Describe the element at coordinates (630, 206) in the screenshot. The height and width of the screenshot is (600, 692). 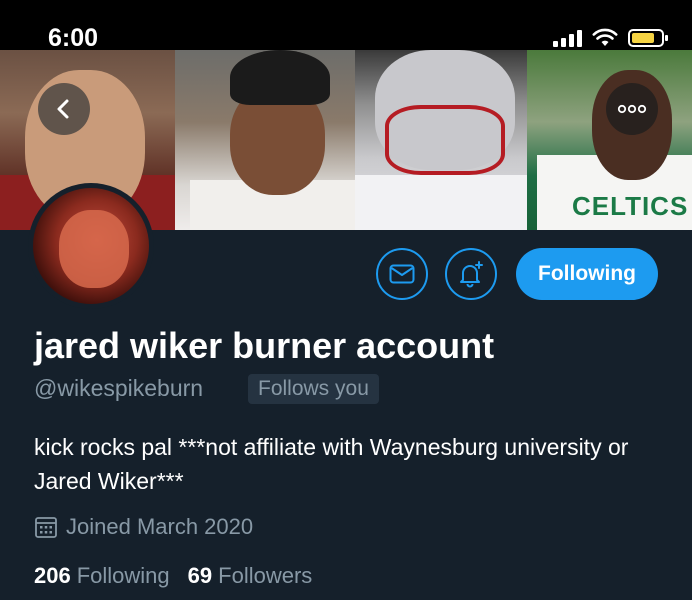
I see `jersey-text: CELTICS` at that location.